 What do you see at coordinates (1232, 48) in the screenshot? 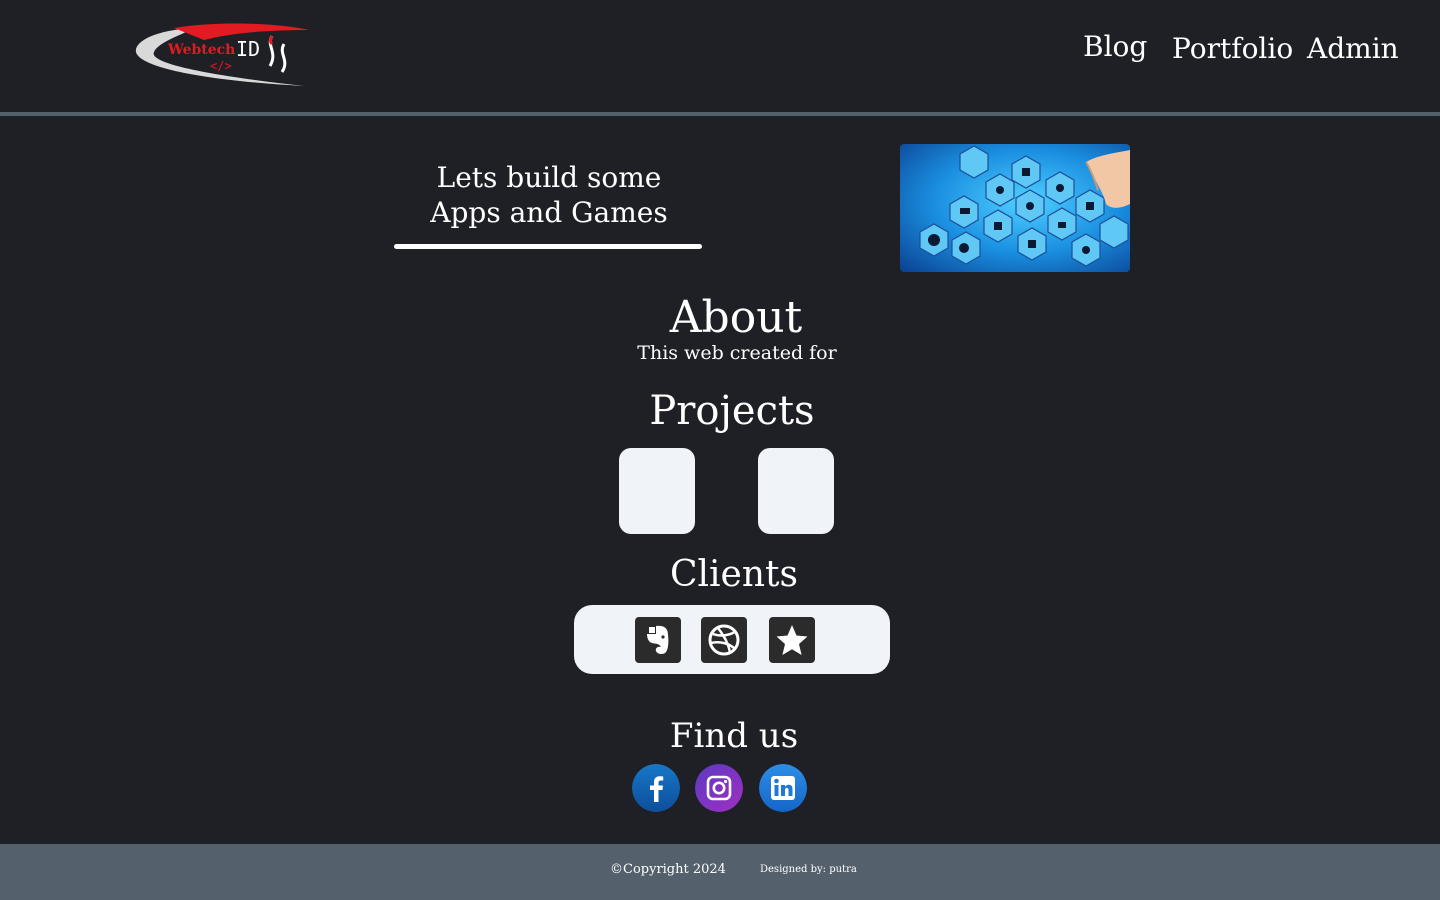
I see `nav-portfolio: Portfolio` at bounding box center [1232, 48].